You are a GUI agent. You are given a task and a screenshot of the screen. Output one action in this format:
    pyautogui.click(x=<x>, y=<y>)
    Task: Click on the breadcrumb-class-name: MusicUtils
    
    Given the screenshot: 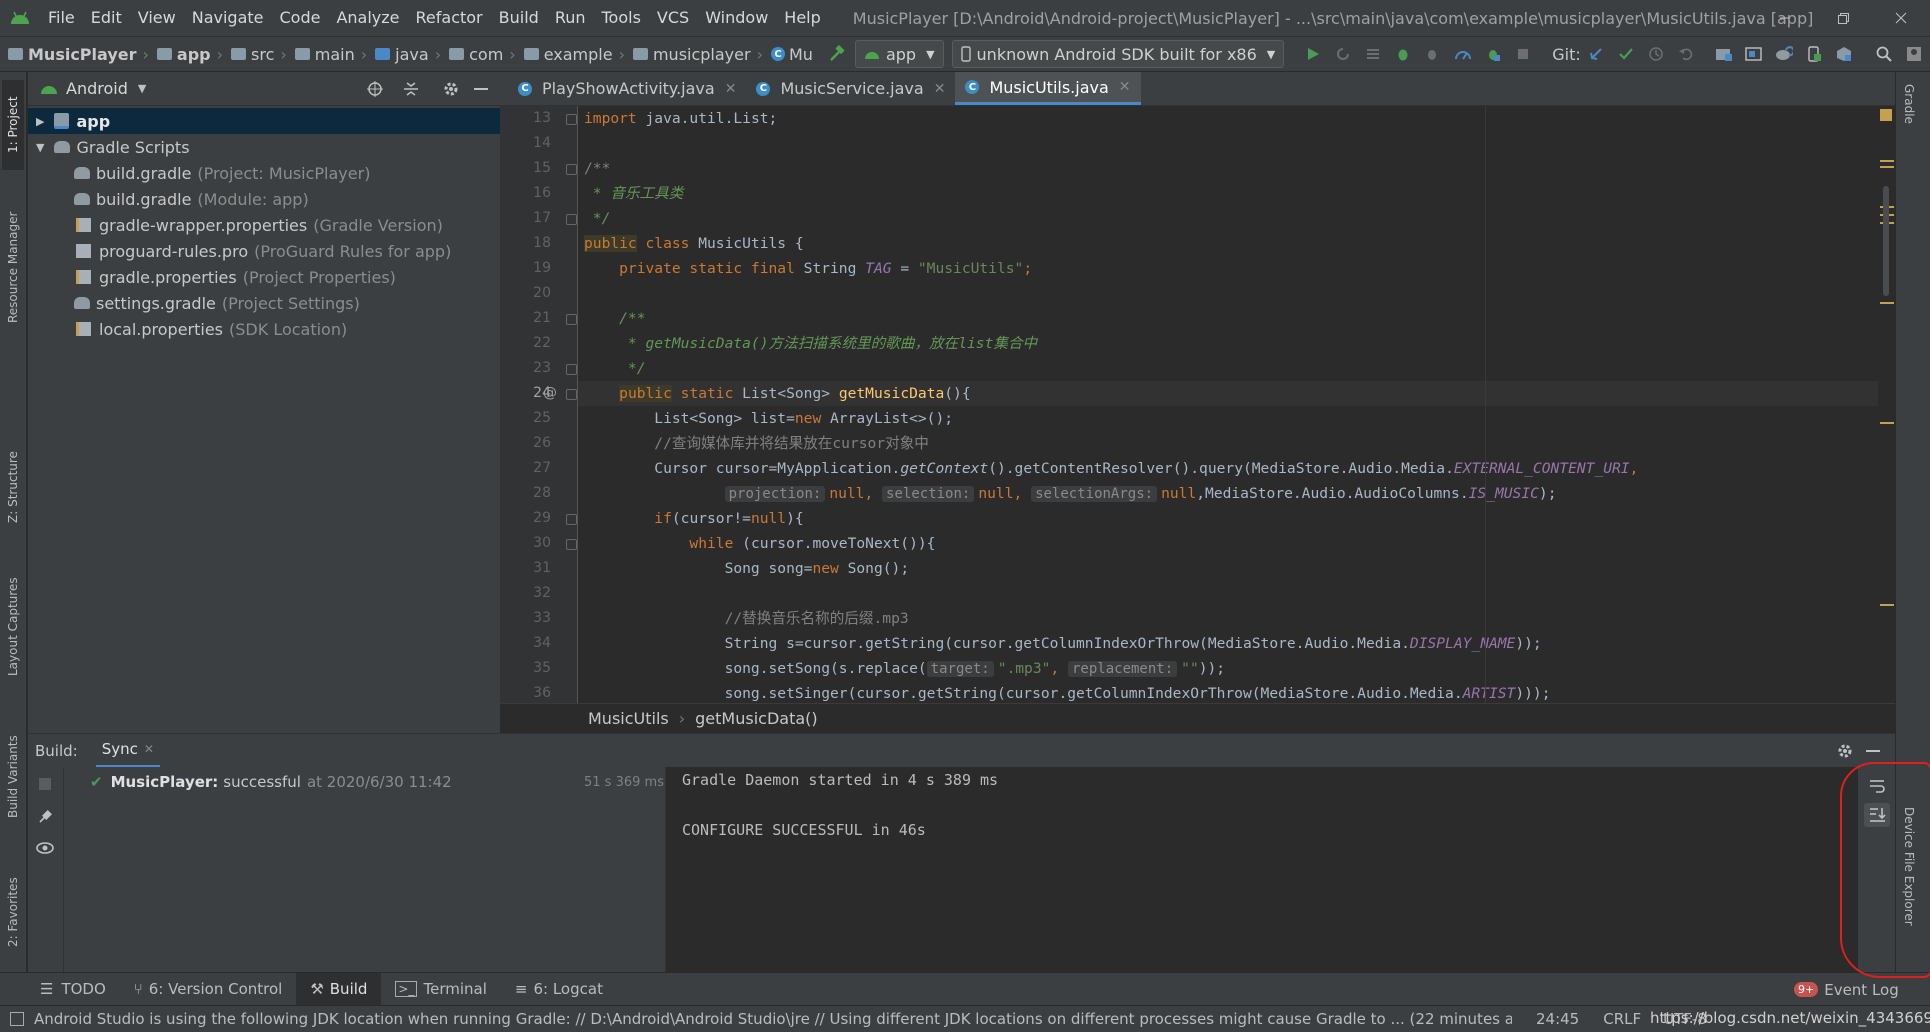 What is the action you would take?
    pyautogui.click(x=628, y=718)
    